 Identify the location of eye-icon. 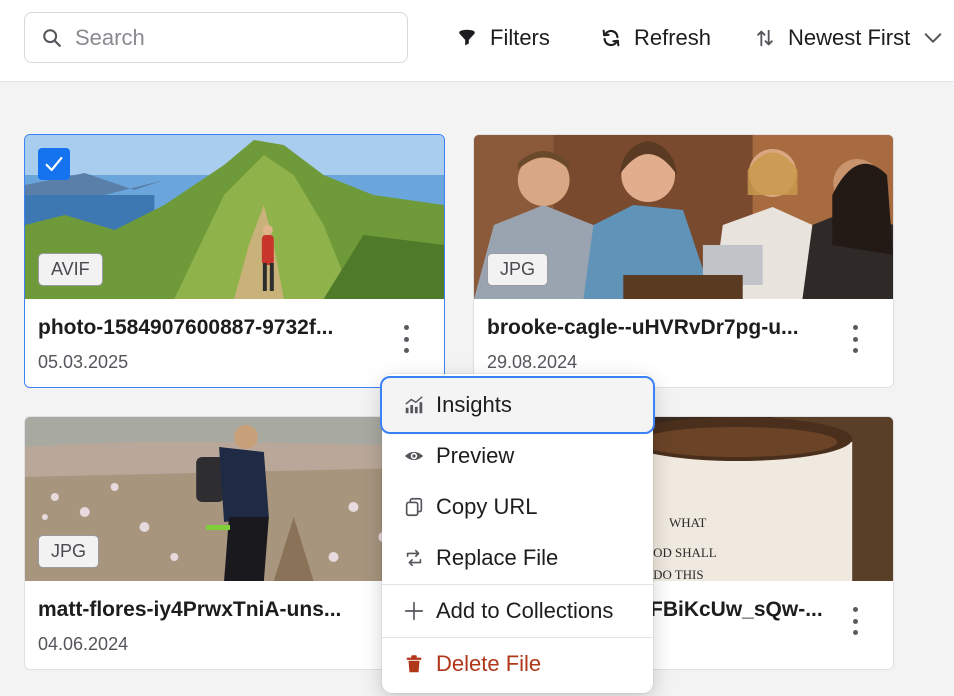
(414, 456).